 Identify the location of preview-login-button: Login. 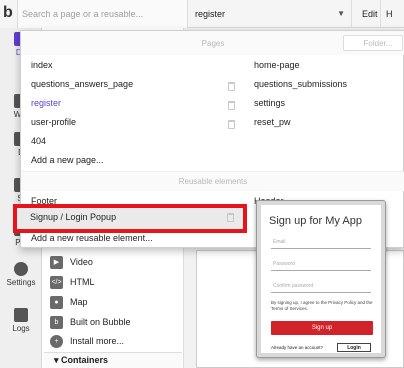
(354, 347).